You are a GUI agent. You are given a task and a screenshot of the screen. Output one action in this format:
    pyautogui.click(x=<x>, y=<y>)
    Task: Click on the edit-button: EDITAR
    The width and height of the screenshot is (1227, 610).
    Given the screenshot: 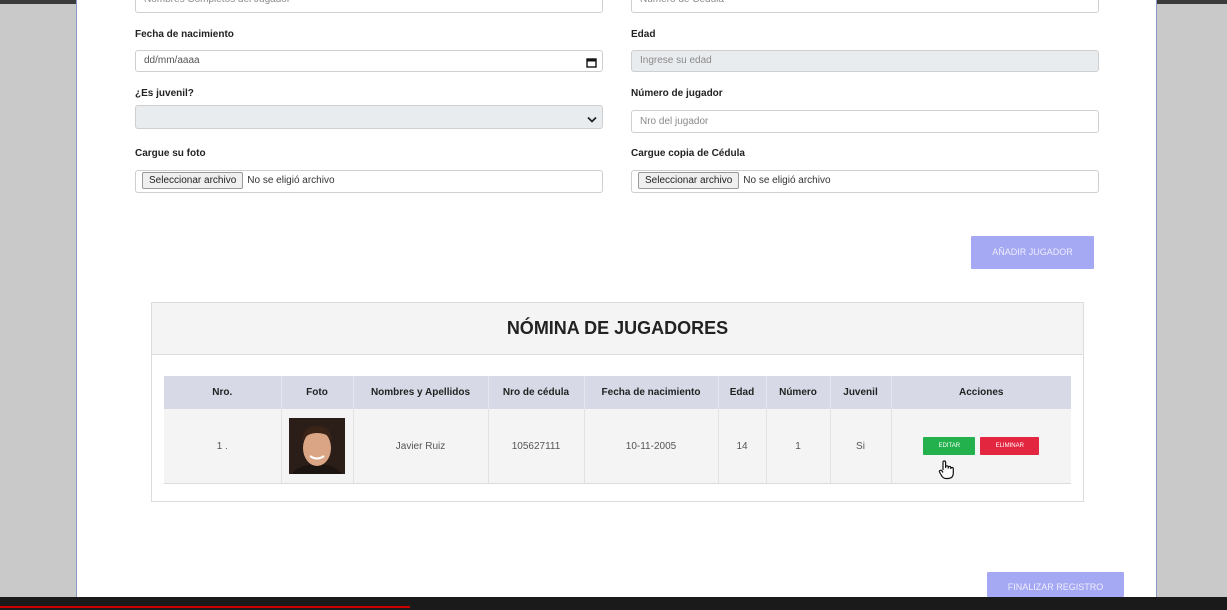 What is the action you would take?
    pyautogui.click(x=949, y=446)
    